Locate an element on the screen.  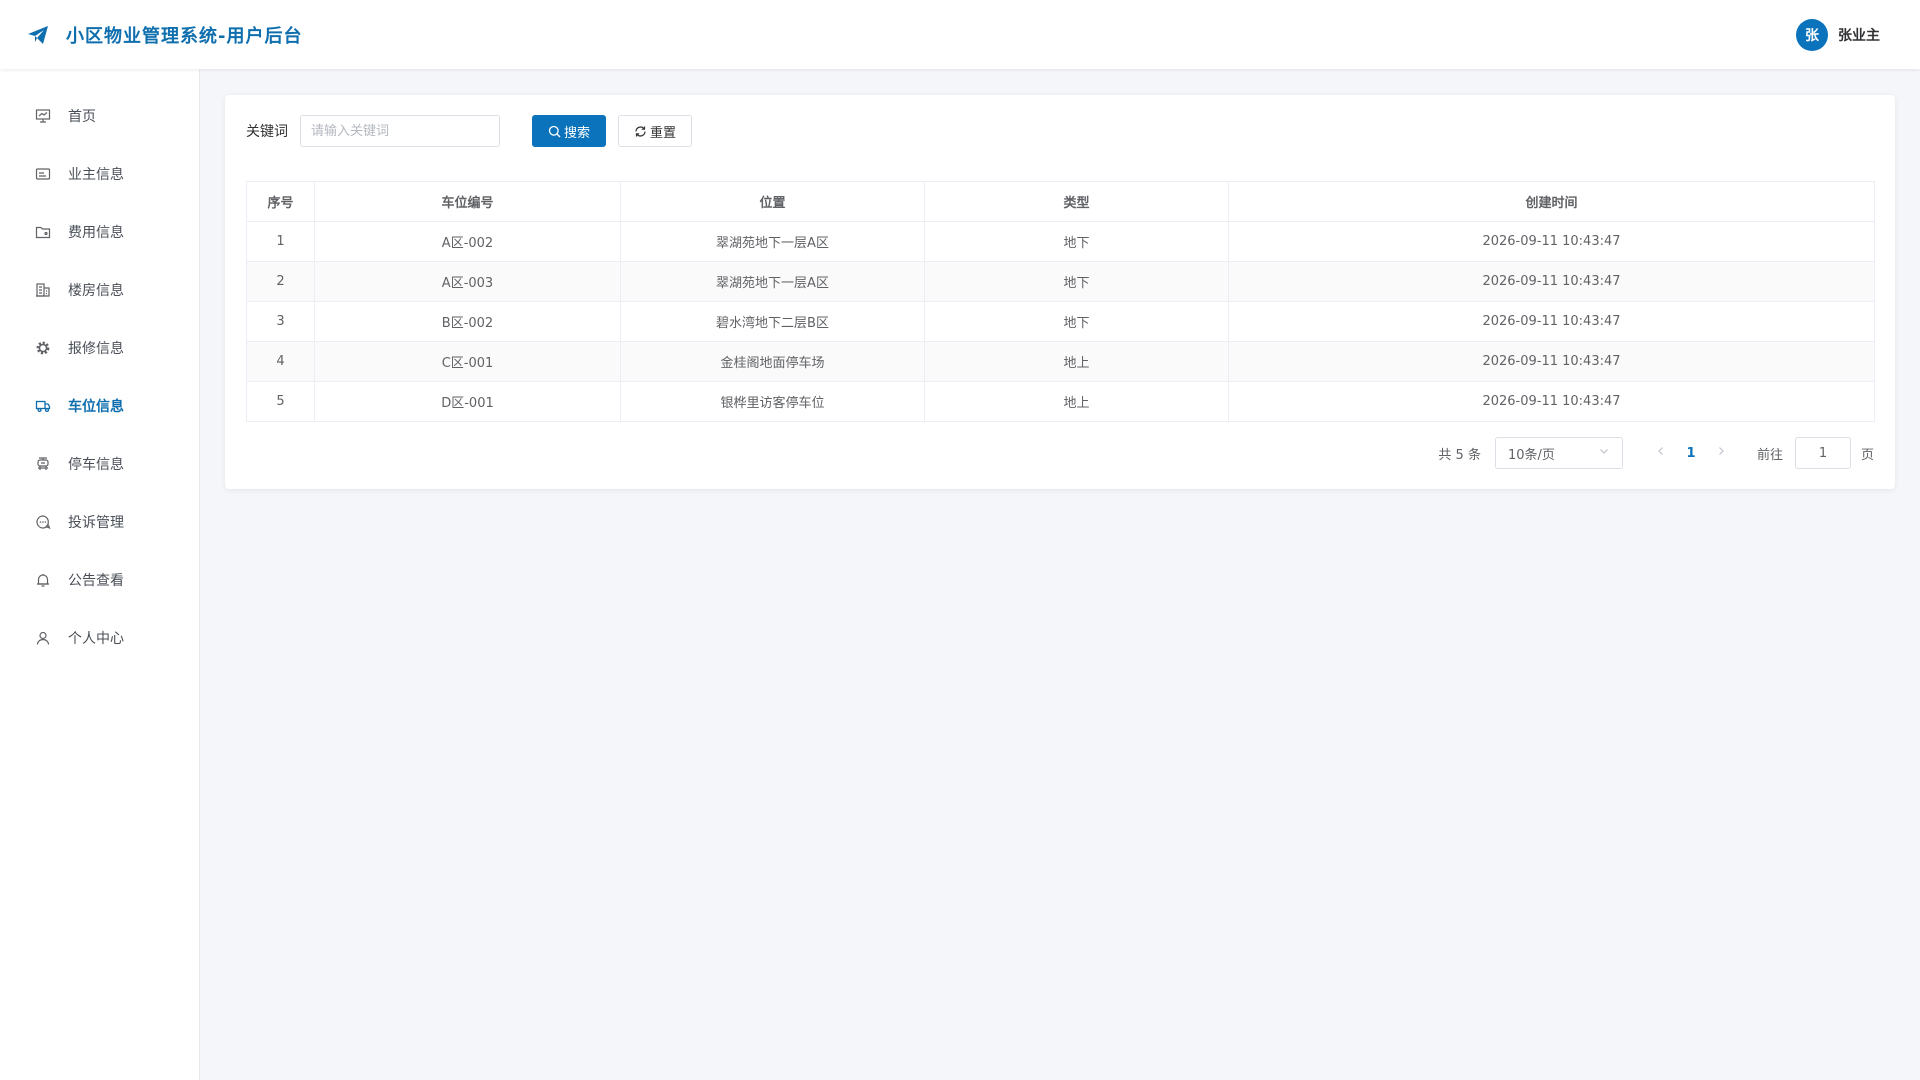
goto-page-input is located at coordinates (1822, 453).